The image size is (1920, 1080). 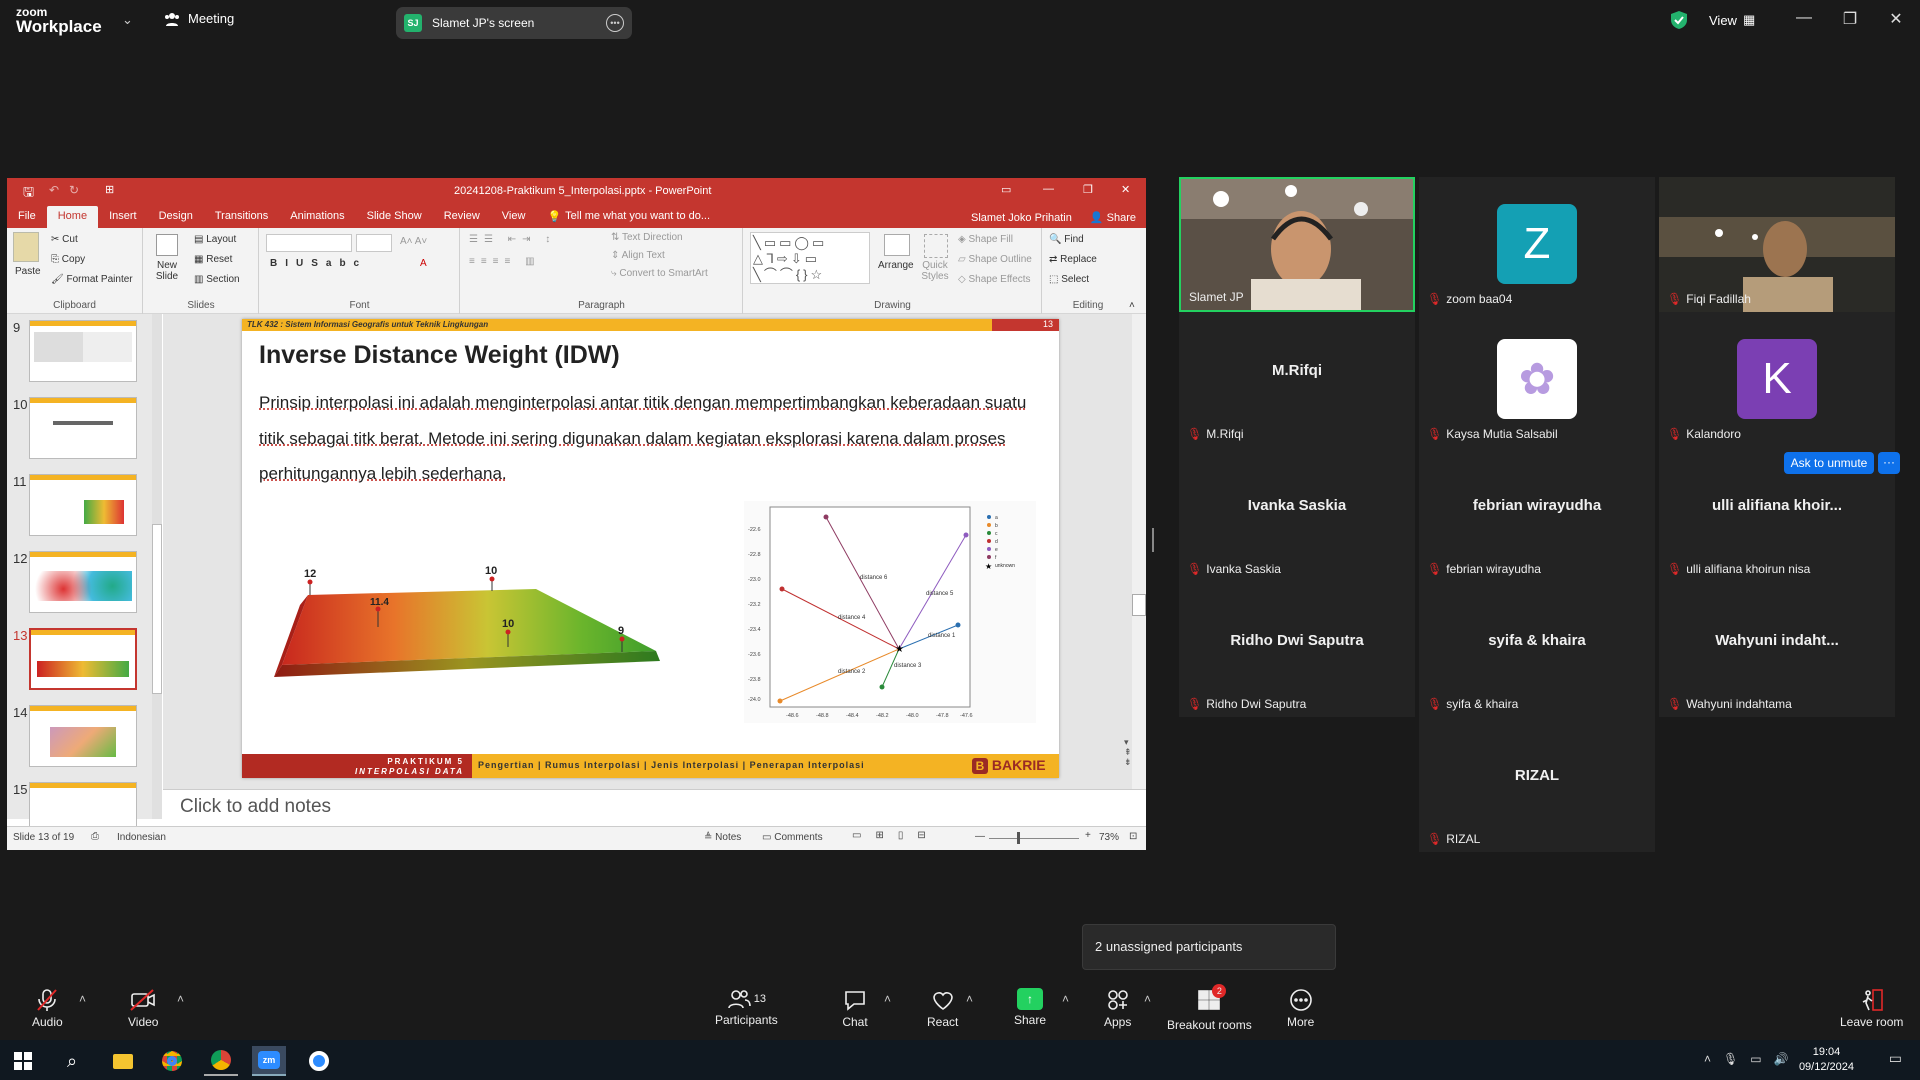 What do you see at coordinates (1300, 1003) in the screenshot?
I see `more-button: More` at bounding box center [1300, 1003].